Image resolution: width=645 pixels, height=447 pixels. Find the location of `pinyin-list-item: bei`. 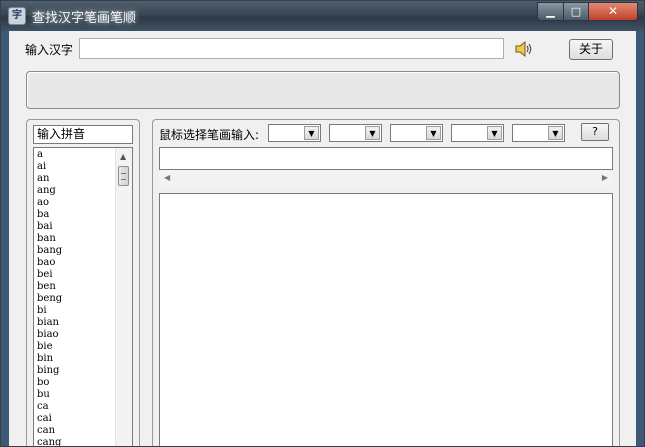

pinyin-list-item: bei is located at coordinates (75, 275).